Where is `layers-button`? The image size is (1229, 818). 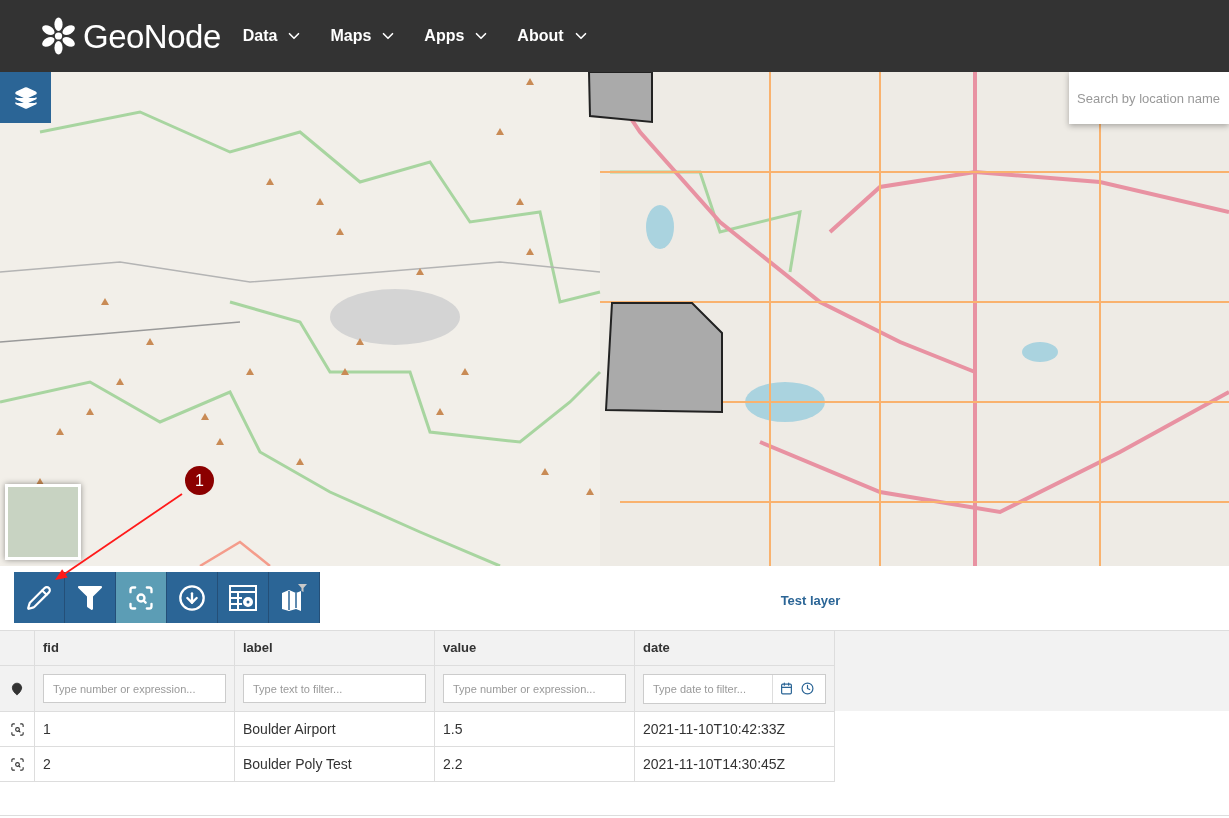
layers-button is located at coordinates (25, 97).